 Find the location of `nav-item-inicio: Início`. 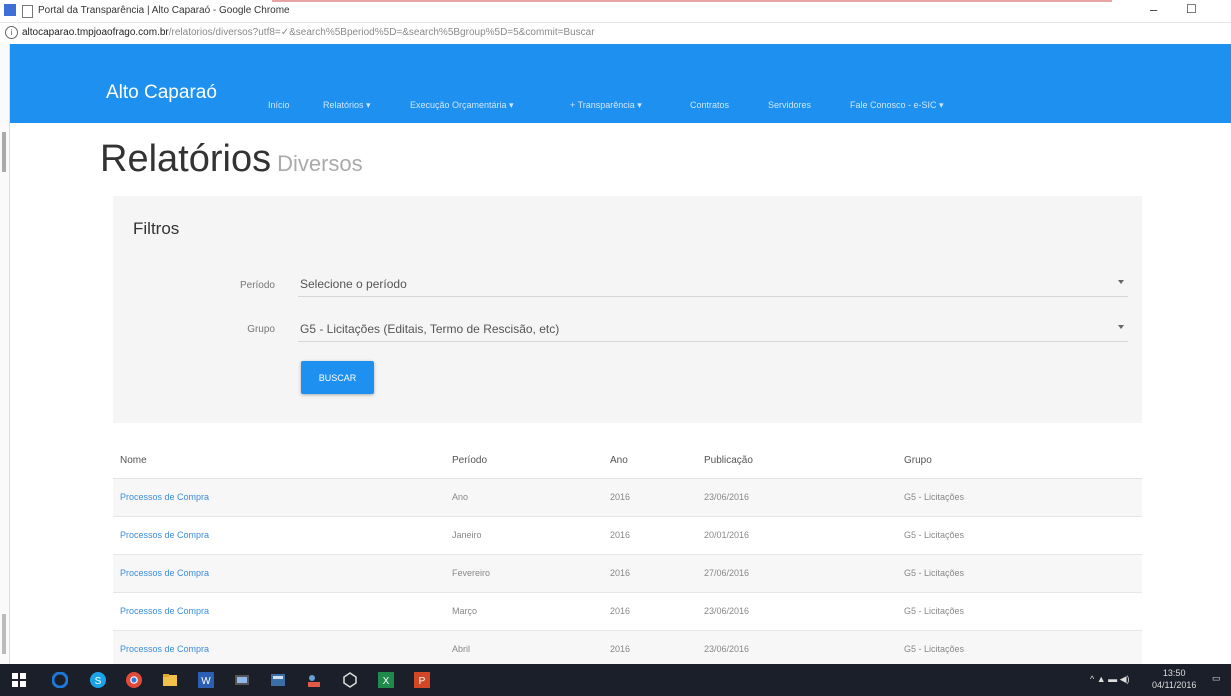

nav-item-inicio: Início is located at coordinates (279, 105).